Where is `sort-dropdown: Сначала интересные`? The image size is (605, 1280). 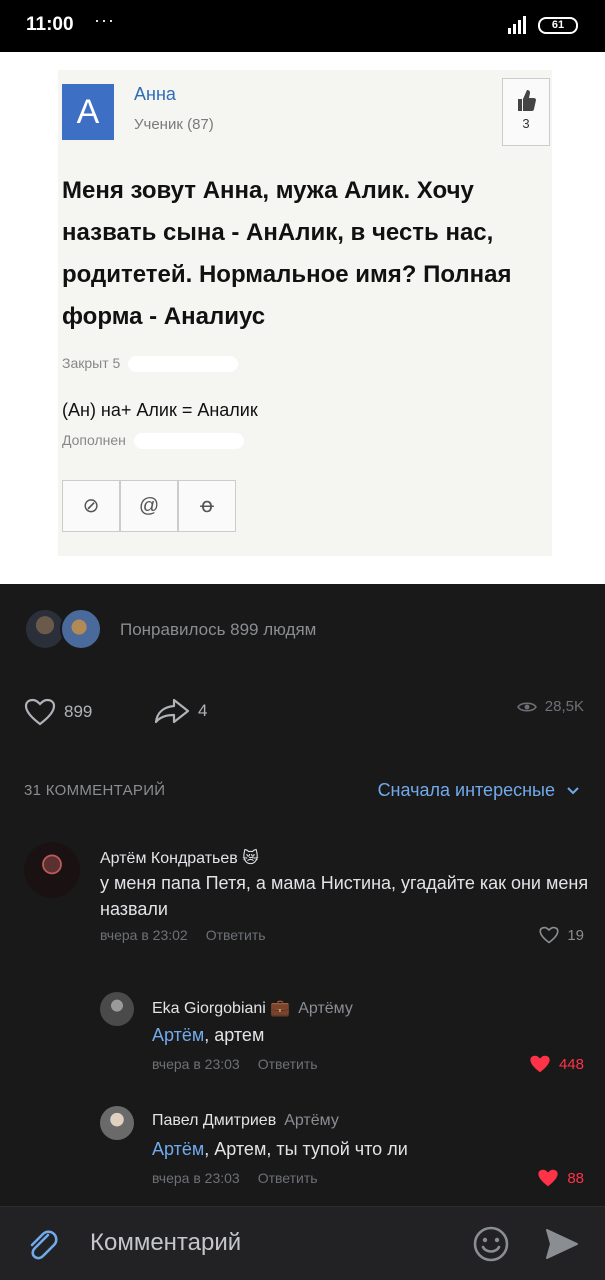
sort-dropdown: Сначала интересные is located at coordinates (479, 790).